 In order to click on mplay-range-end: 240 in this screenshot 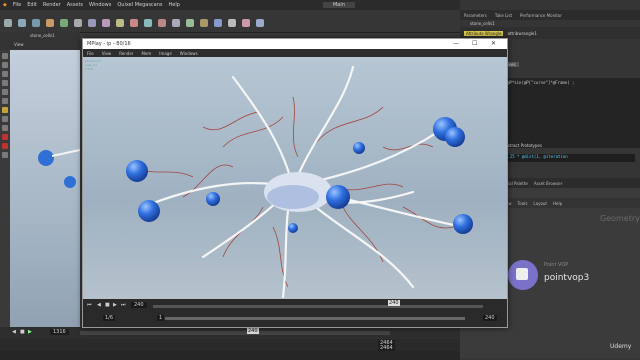, I will do `click(490, 318)`.